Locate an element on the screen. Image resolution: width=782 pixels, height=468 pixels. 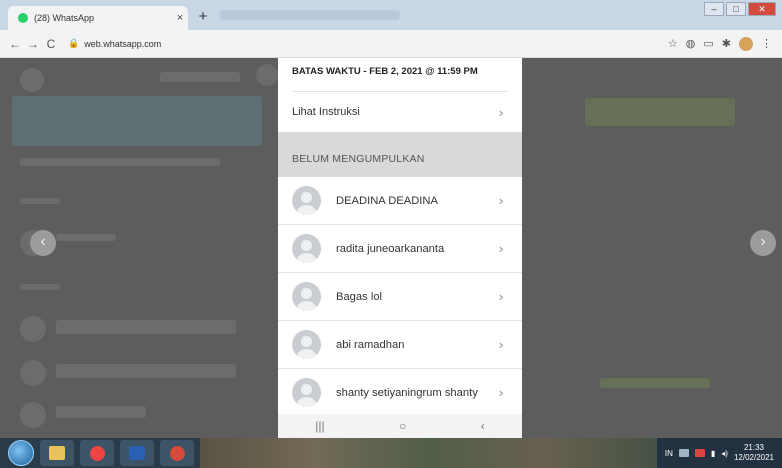
deadline-text: BATAS WAKTU - FEB 2, 2021 @ 11:59 PM is located at coordinates (385, 71).